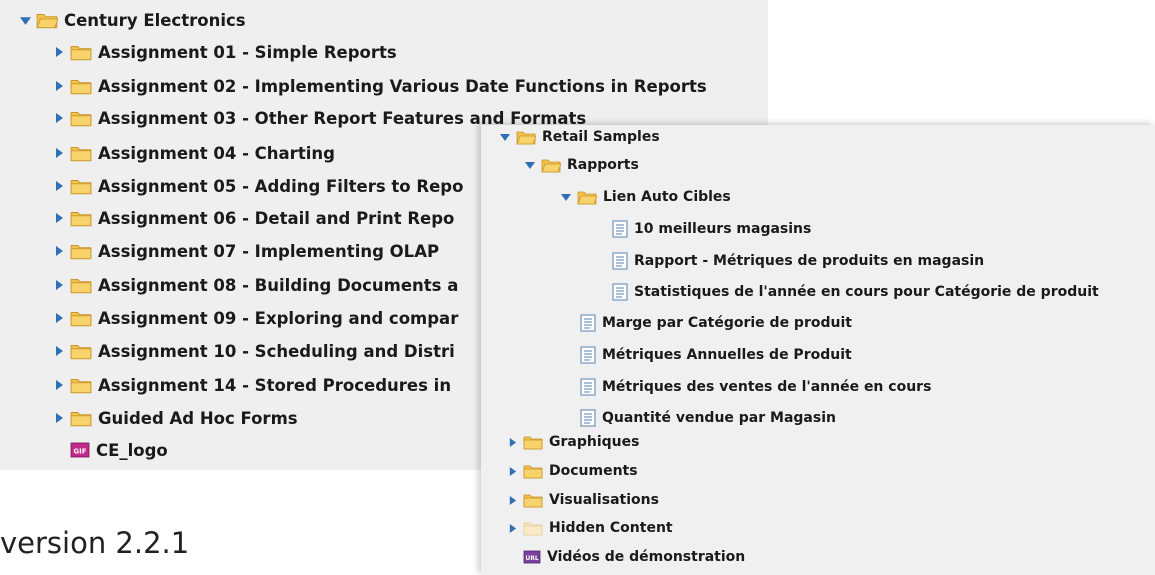 The height and width of the screenshot is (575, 1155). I want to click on tree-node-label: Assignment 01 - Simple Reports, so click(247, 52).